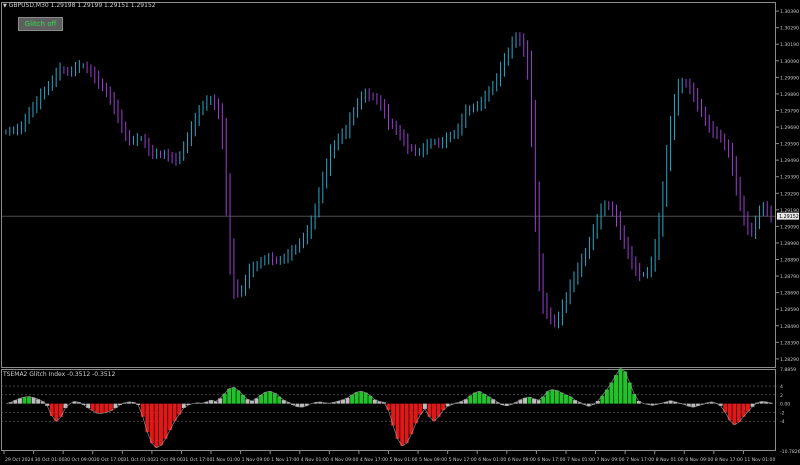 Image resolution: width=800 pixels, height=465 pixels. What do you see at coordinates (782, 413) in the screenshot?
I see `indicator-tick-label: -2` at bounding box center [782, 413].